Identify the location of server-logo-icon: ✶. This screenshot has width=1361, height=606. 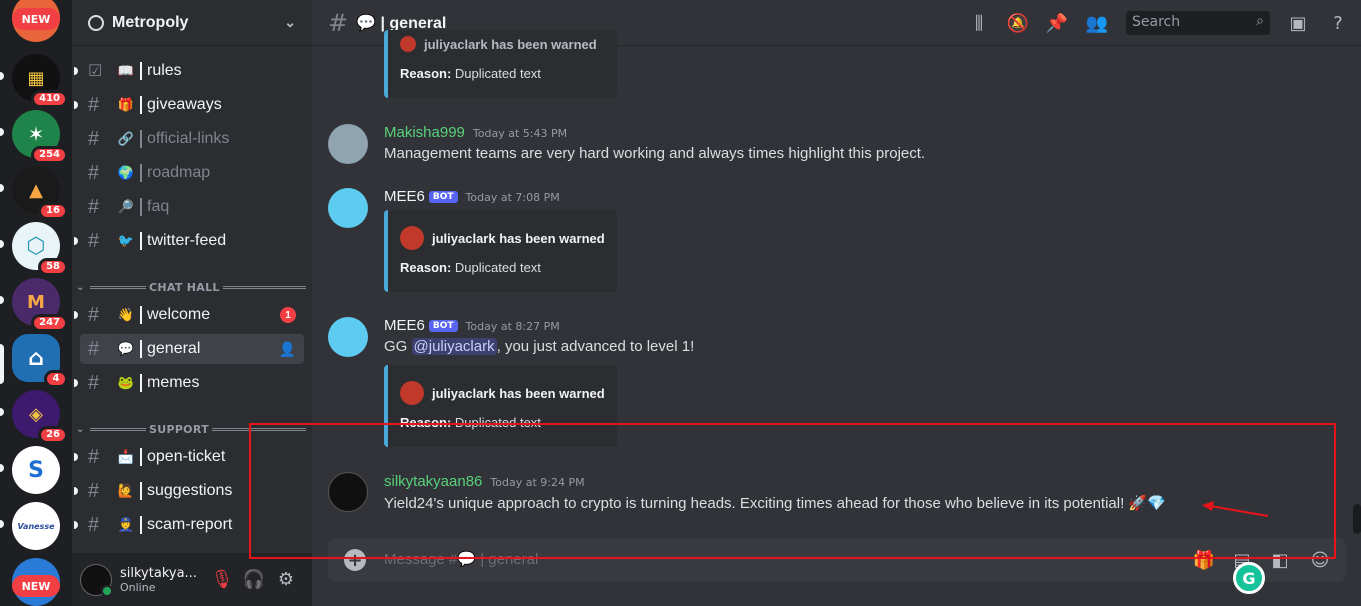
(36, 134).